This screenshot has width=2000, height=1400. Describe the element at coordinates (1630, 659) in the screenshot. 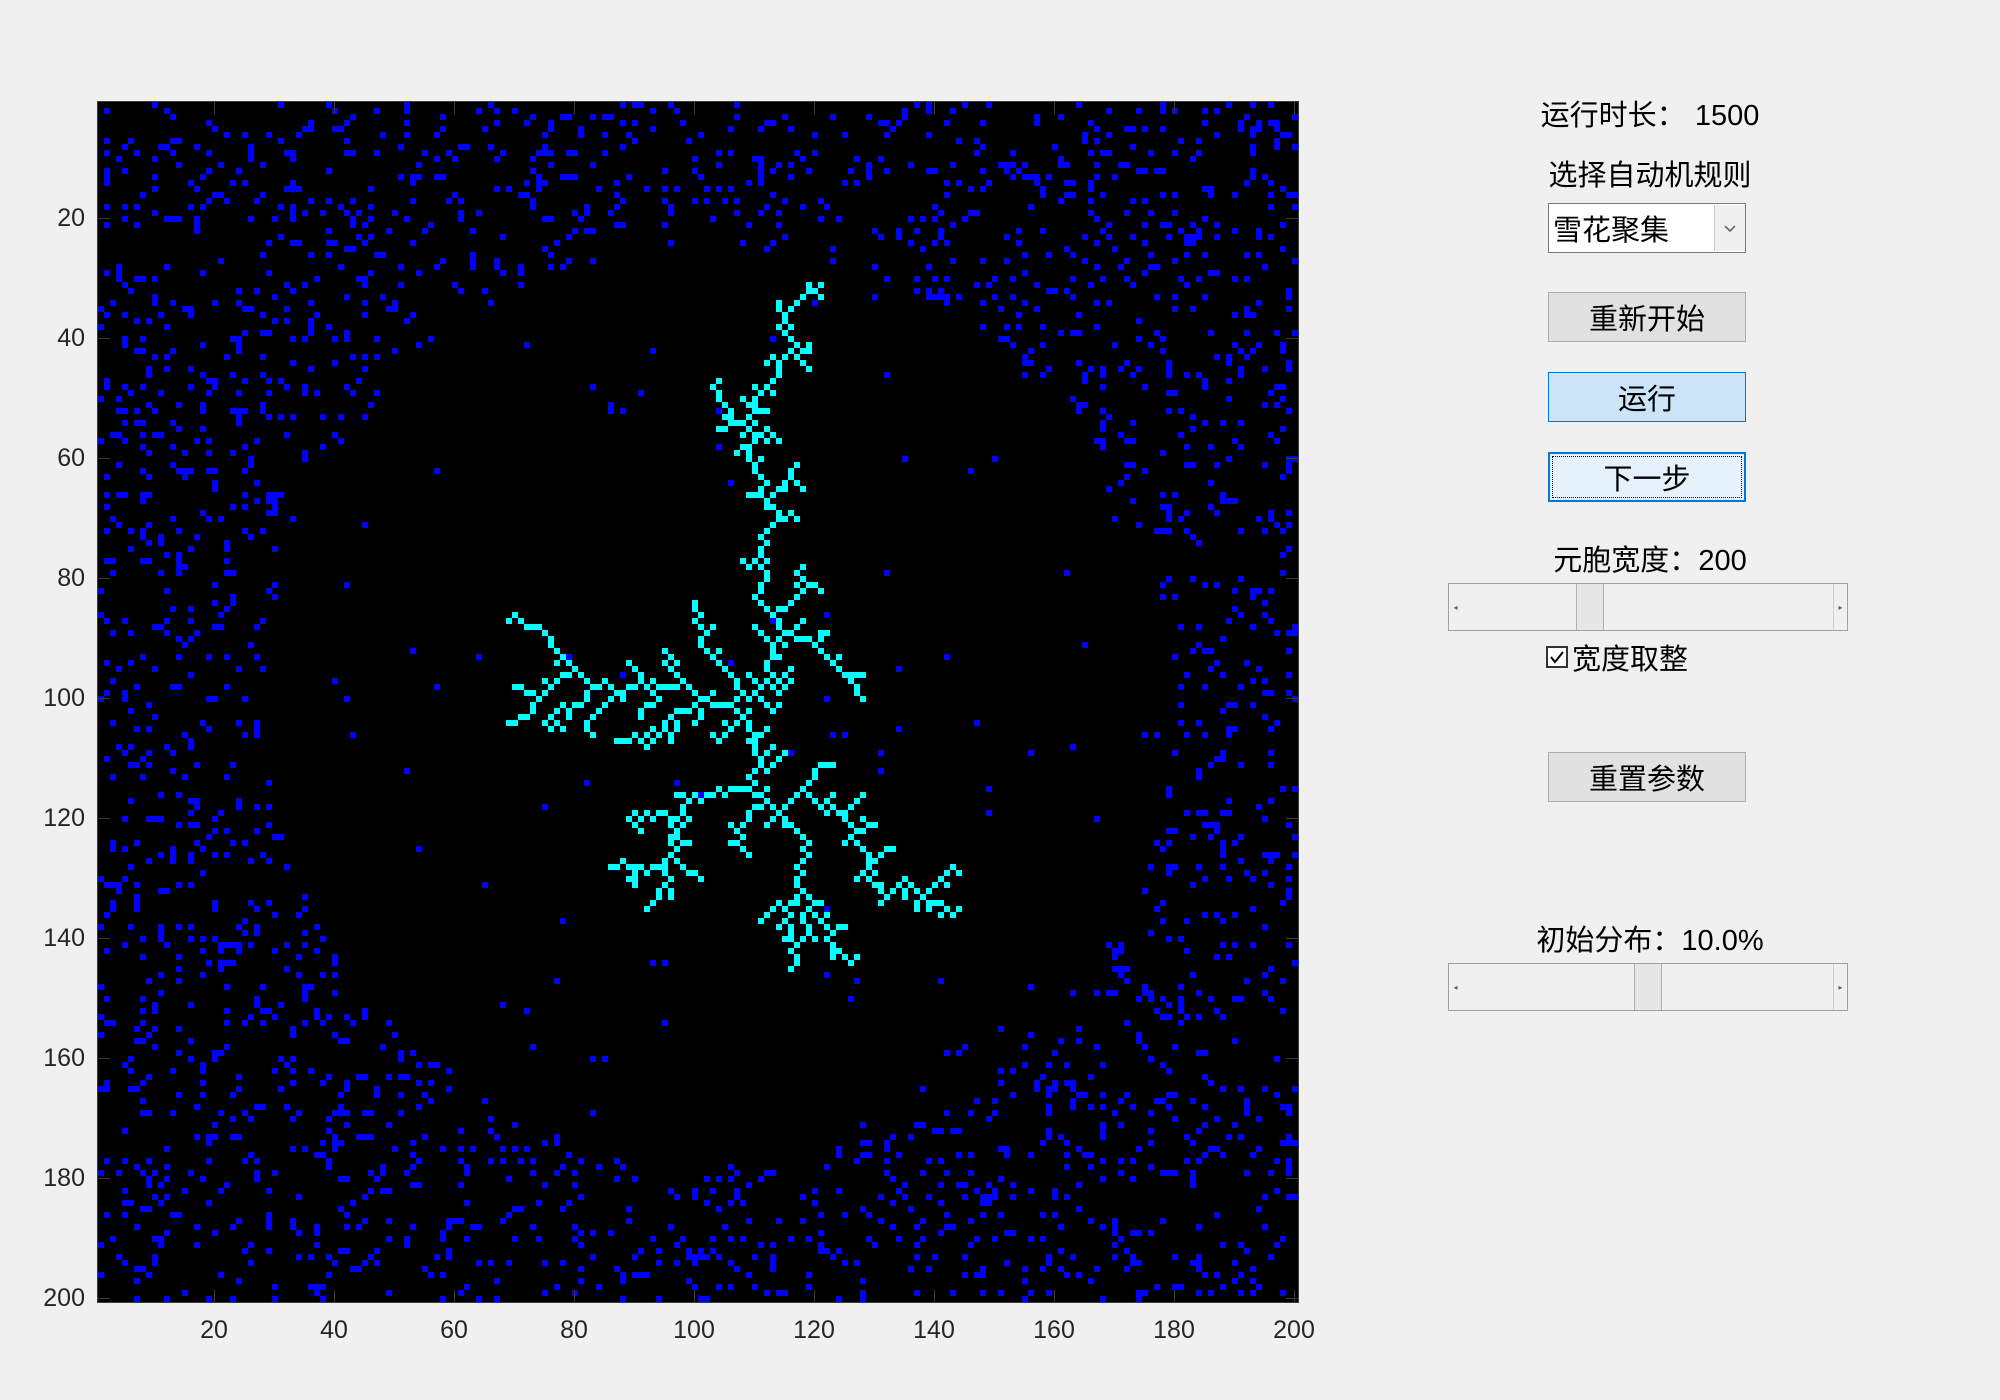

I see `round-width-checkbox-label: 宽度取整` at that location.